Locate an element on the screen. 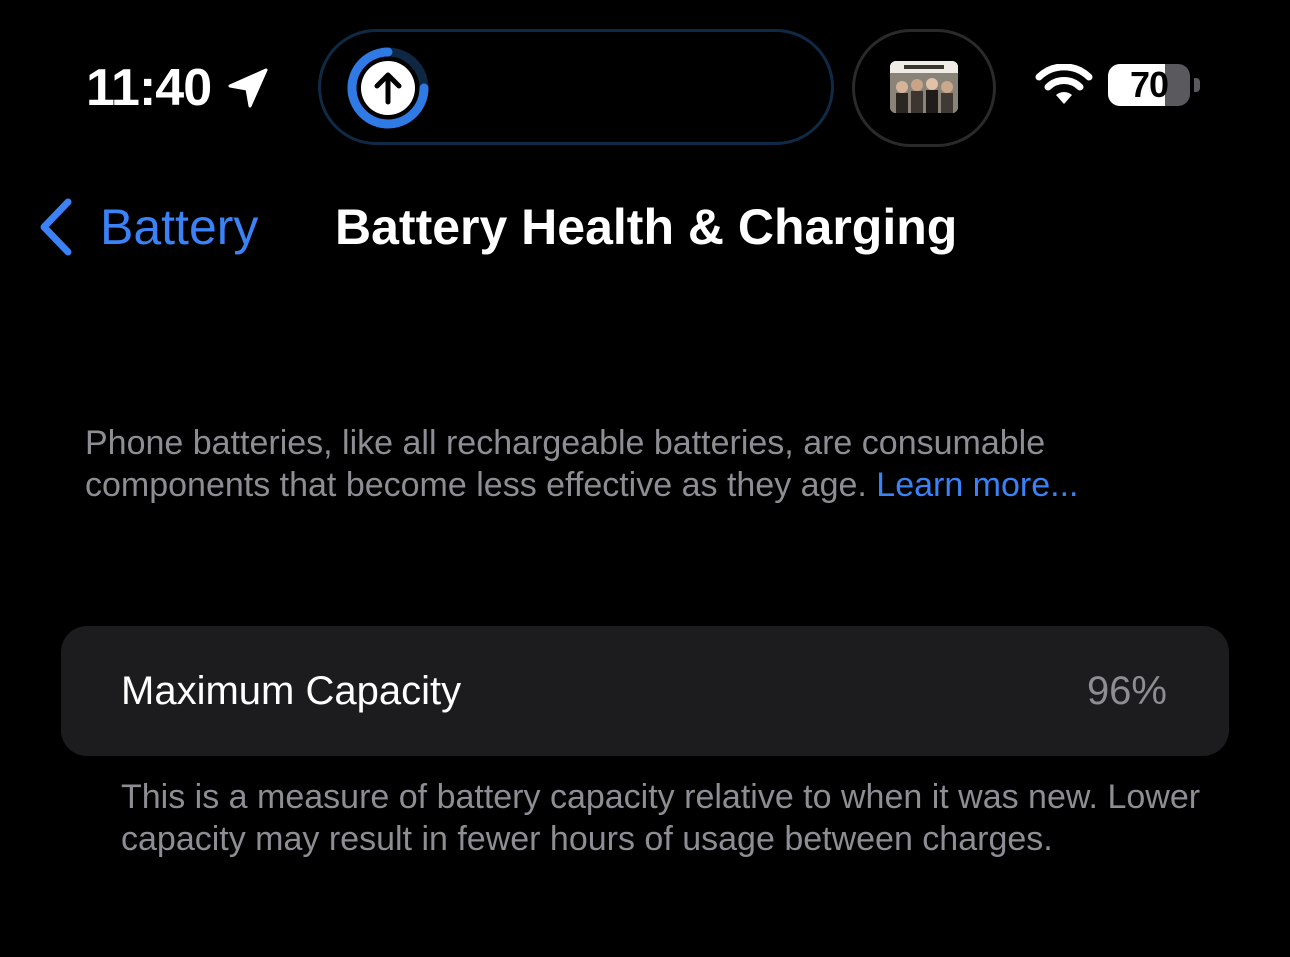 The width and height of the screenshot is (1290, 957). status-time: 11:40 is located at coordinates (149, 88).